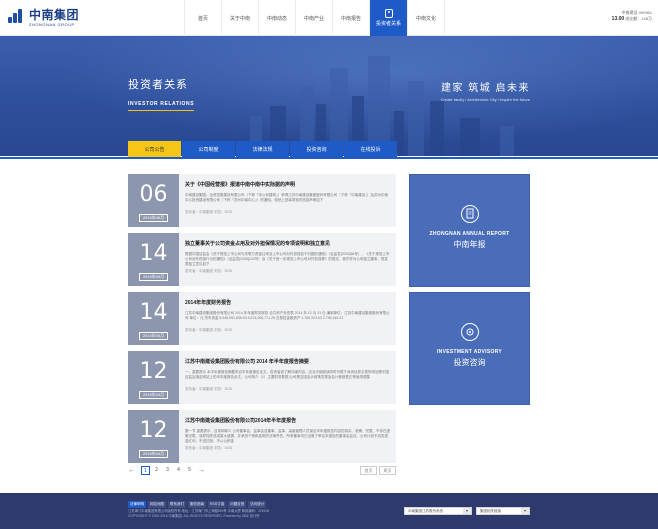  What do you see at coordinates (131, 470) in the screenshot?
I see `prev-page-button: ←` at bounding box center [131, 470].